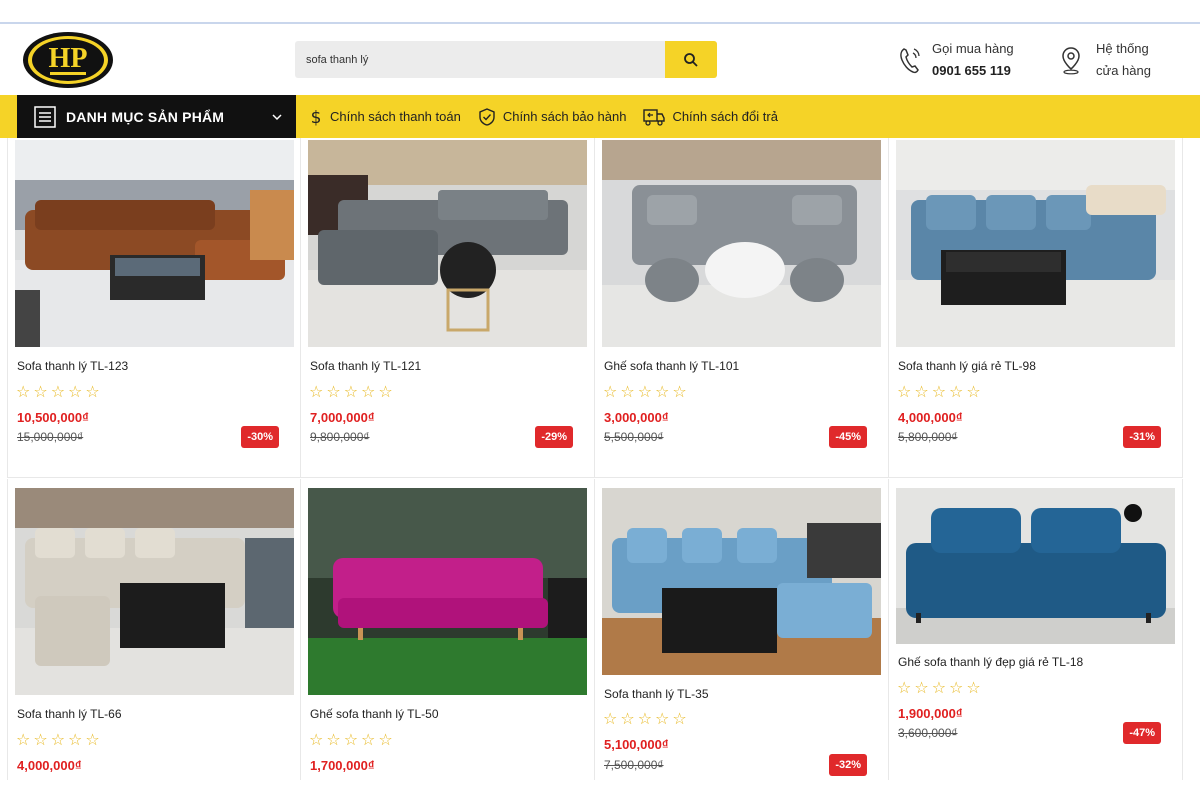 This screenshot has width=1200, height=800. I want to click on product-old-price: 15,000,000₫, so click(50, 437).